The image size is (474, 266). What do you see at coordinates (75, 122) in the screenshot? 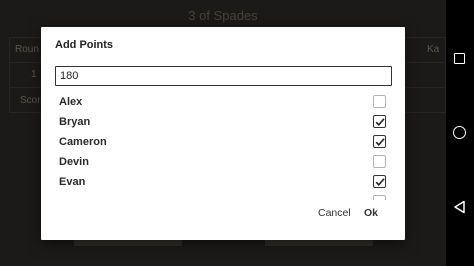
I see `player-name: Bryan` at bounding box center [75, 122].